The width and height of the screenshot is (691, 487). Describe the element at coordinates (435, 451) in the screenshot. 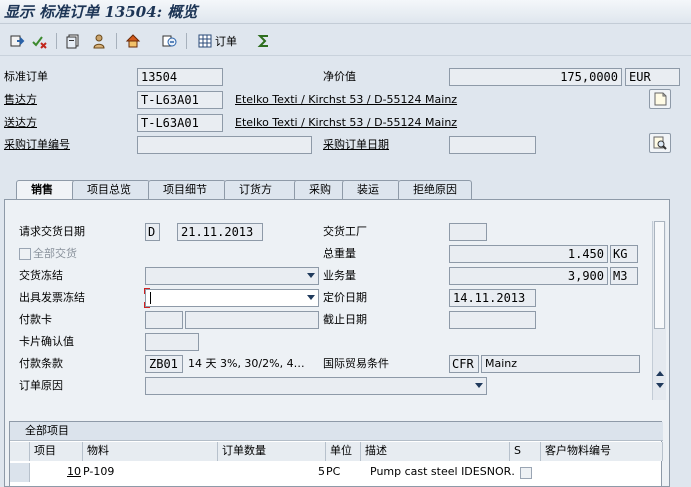

I see `column-header-description: 描述` at that location.